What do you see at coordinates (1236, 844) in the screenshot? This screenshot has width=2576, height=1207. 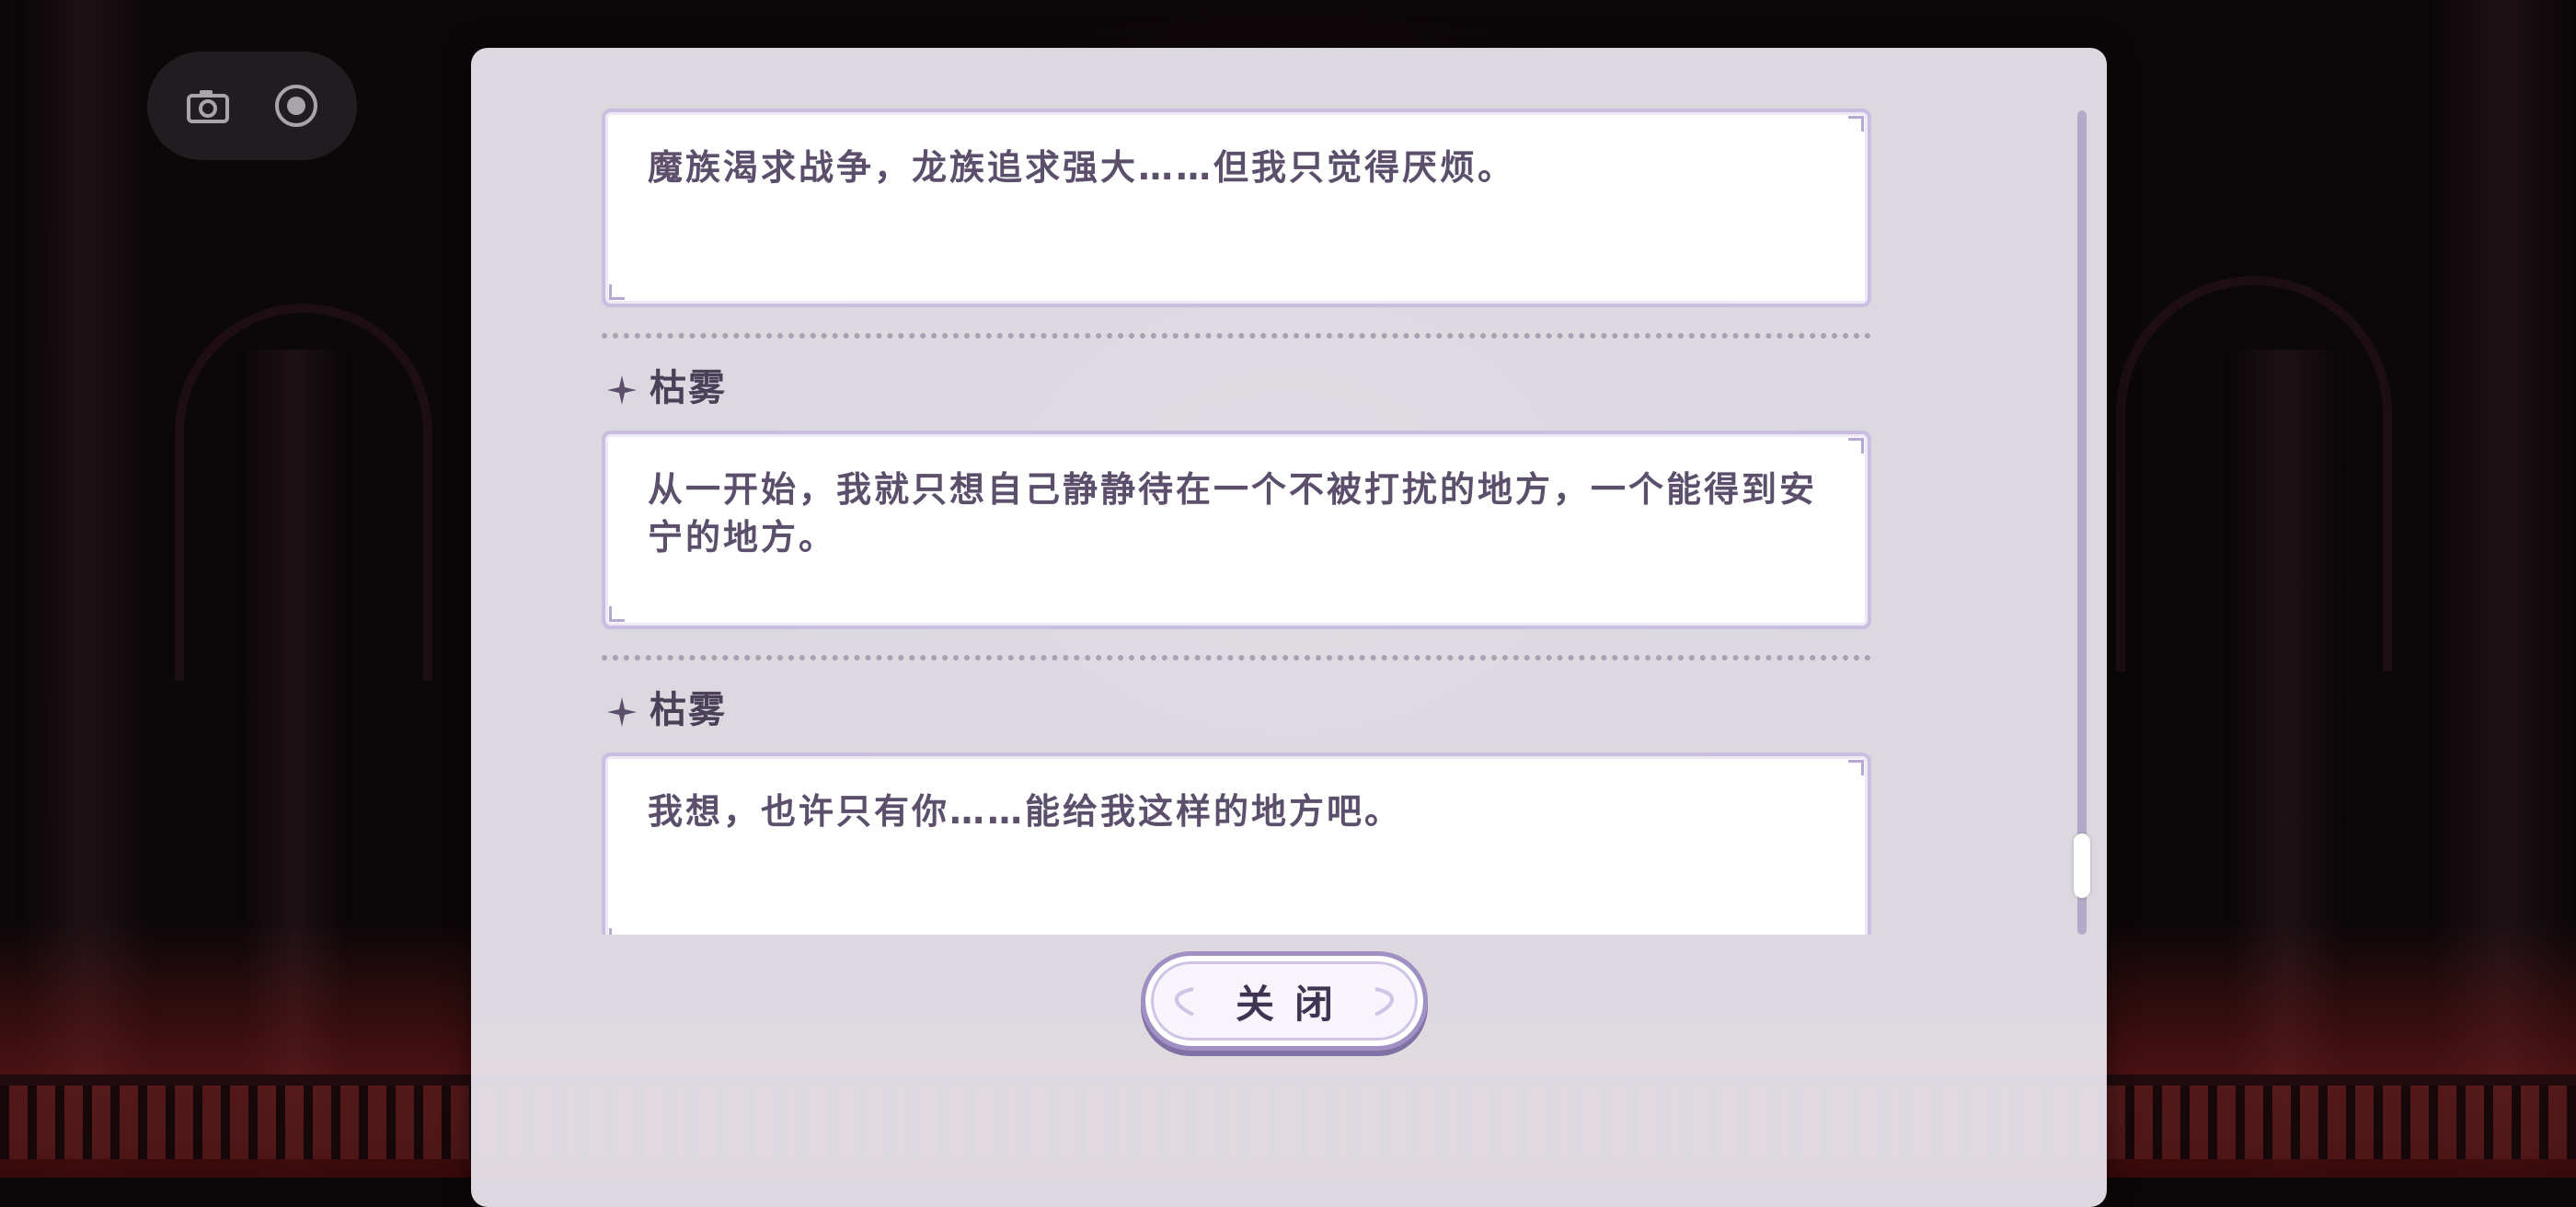 I see `dialogue-bubble: 我想，也许只有你……能给我这样的地方吧。` at bounding box center [1236, 844].